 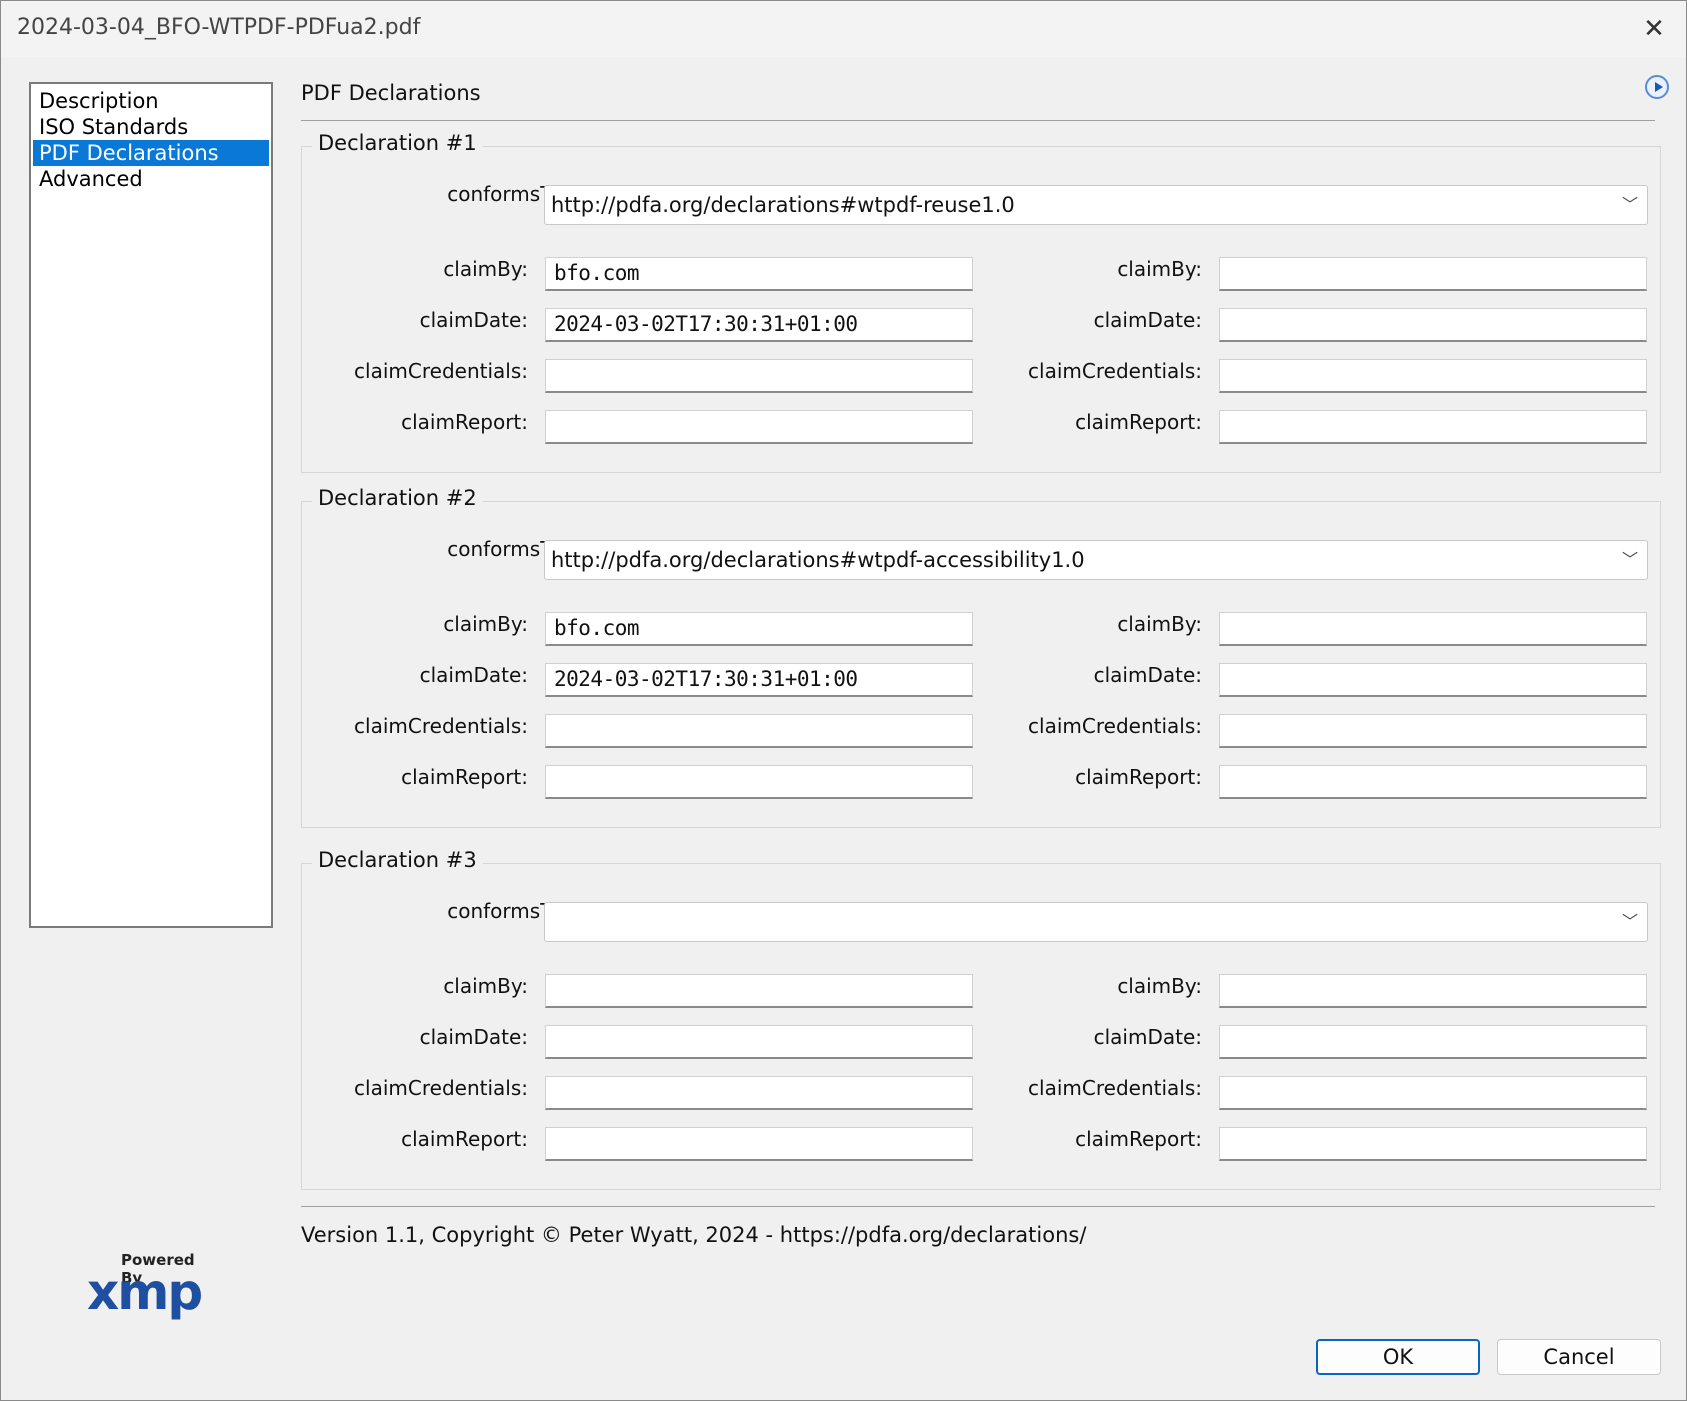 I want to click on cancel-button: Cancel, so click(x=1579, y=1357).